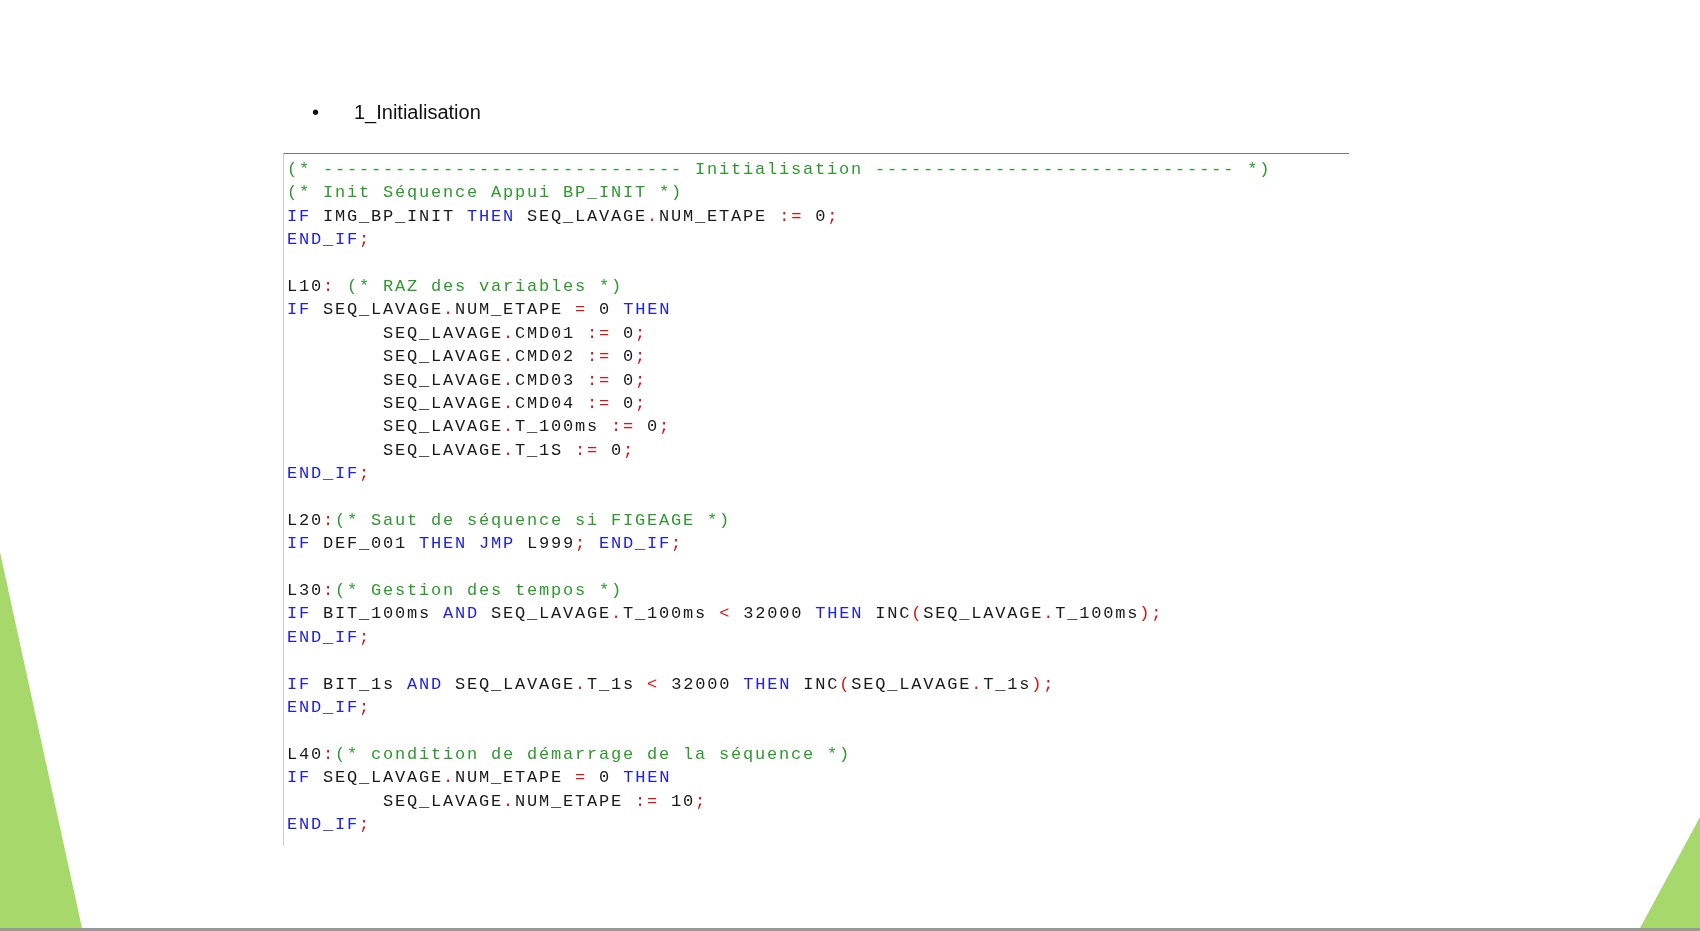 This screenshot has height=931, width=1700. I want to click on code-line: L10: (* RAZ des variables *), so click(455, 286).